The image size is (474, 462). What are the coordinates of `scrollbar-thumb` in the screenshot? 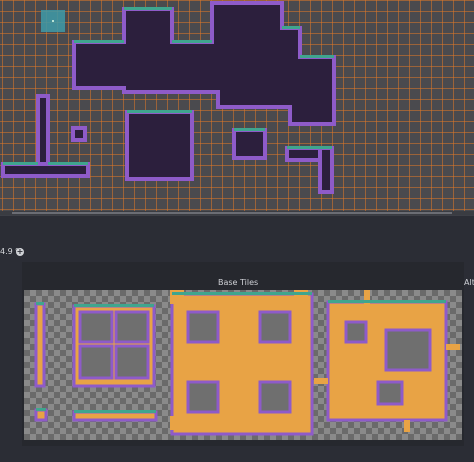 It's located at (232, 213).